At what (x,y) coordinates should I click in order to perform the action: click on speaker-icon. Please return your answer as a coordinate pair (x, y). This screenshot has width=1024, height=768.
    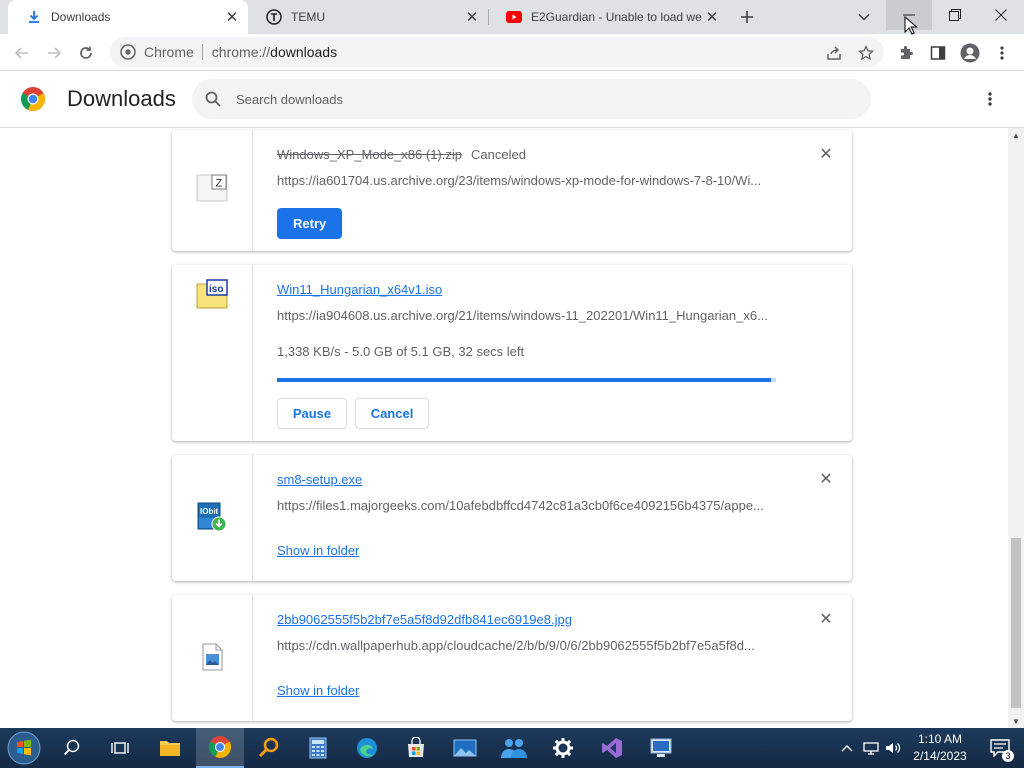
    Looking at the image, I should click on (893, 748).